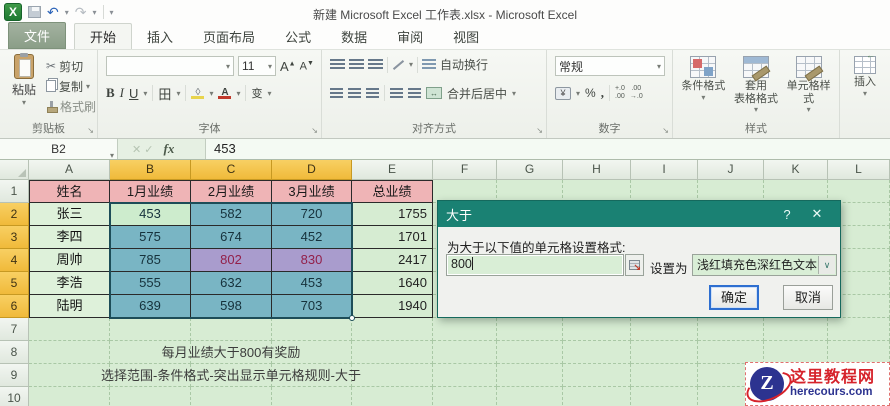  What do you see at coordinates (634, 265) in the screenshot?
I see `range-selector-button` at bounding box center [634, 265].